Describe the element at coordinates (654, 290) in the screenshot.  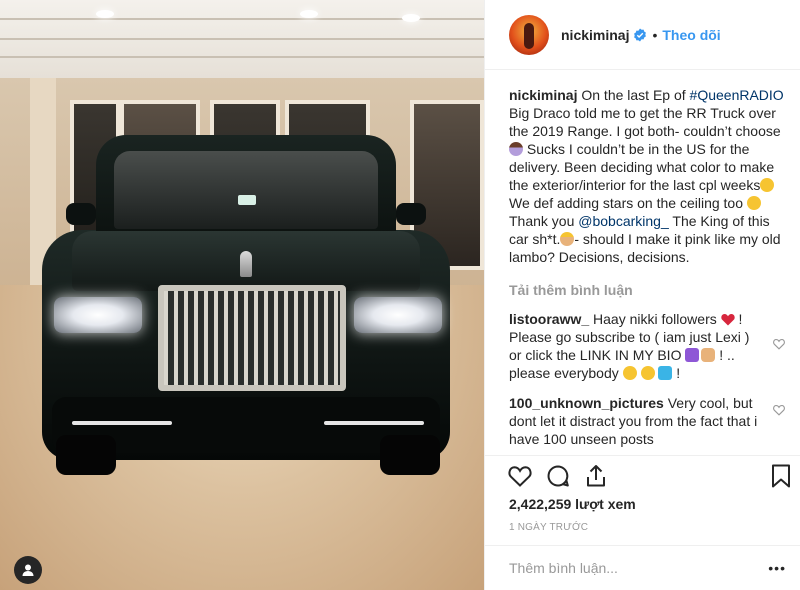
I see `load-more-comments-button: Tải thêm bình luận` at that location.